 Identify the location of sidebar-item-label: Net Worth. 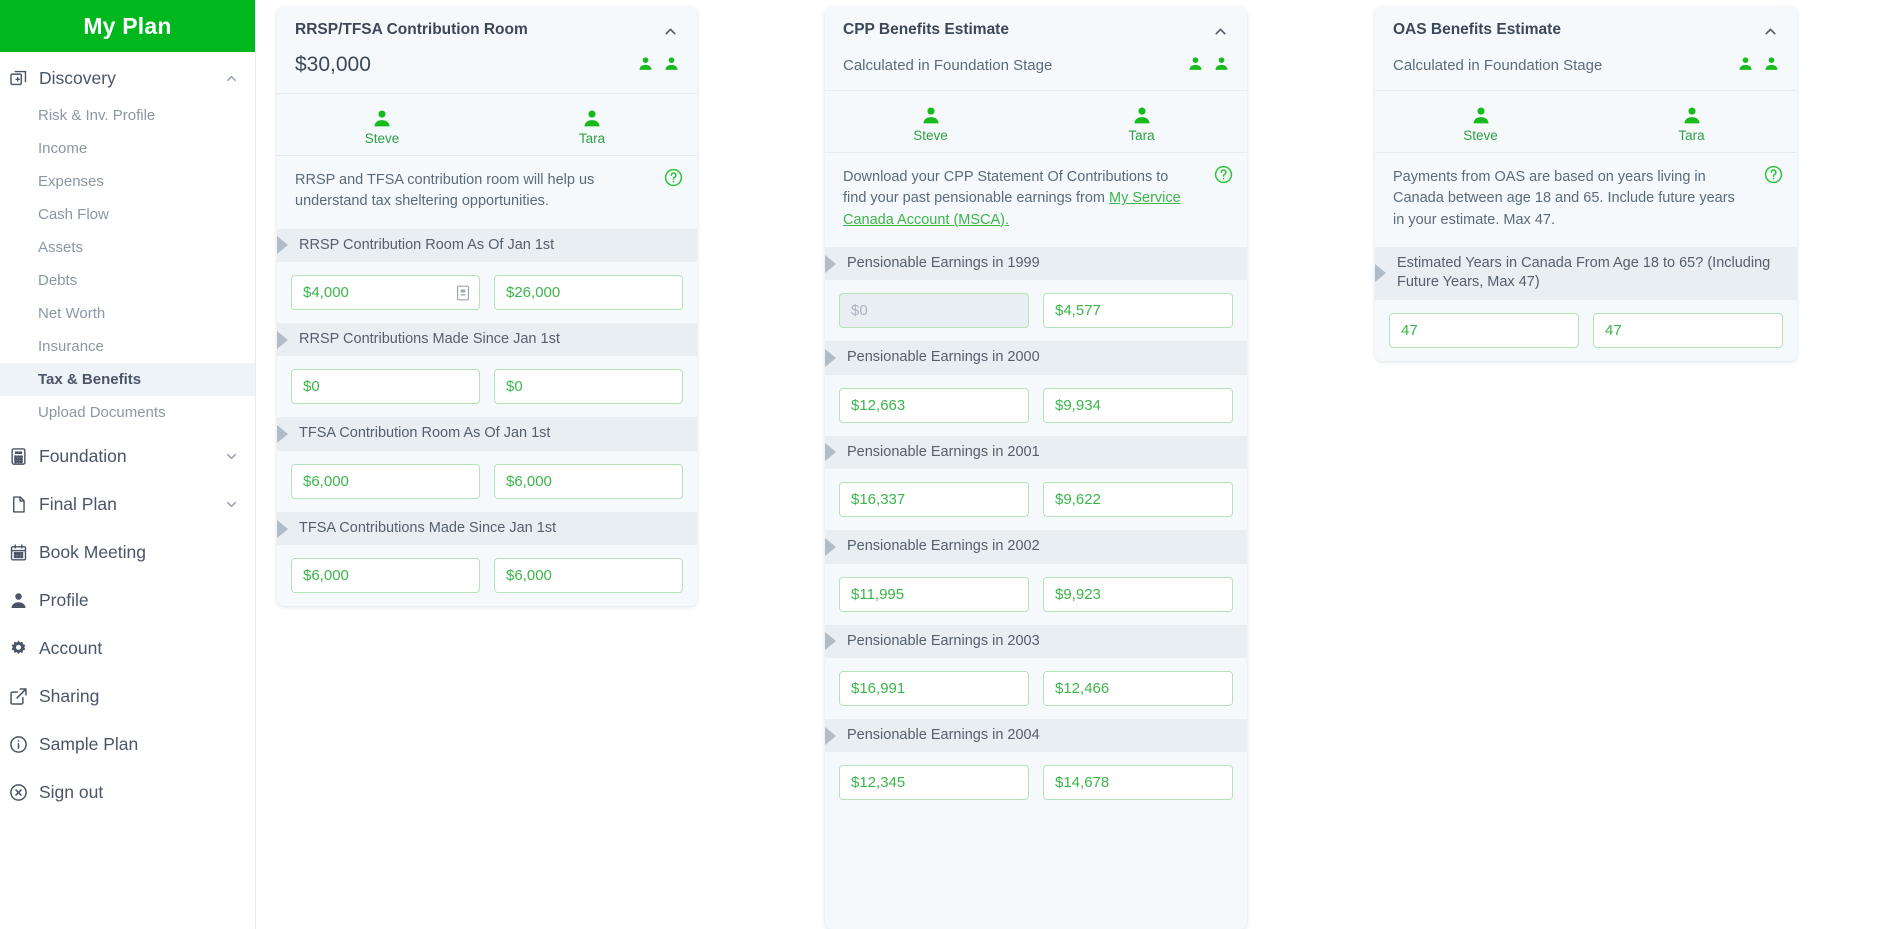
(72, 313).